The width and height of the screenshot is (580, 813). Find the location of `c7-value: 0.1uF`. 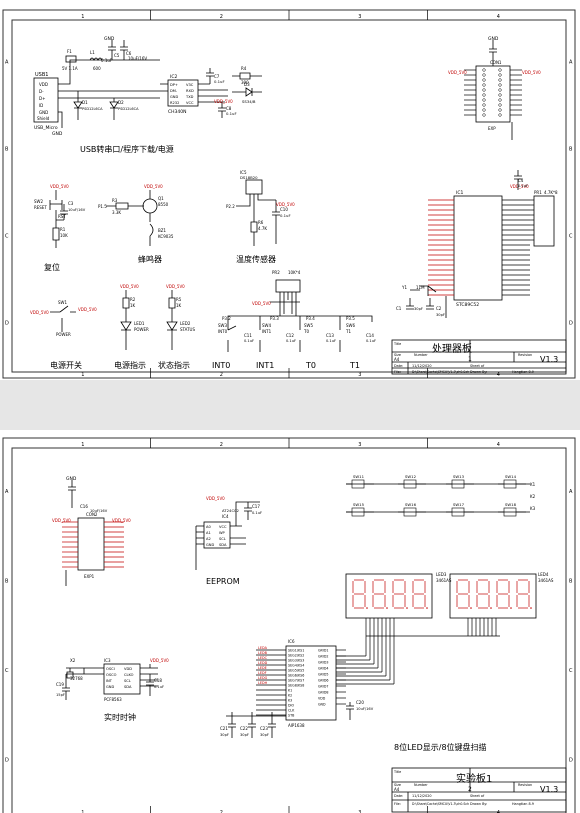

c7-value: 0.1uF is located at coordinates (219, 81).